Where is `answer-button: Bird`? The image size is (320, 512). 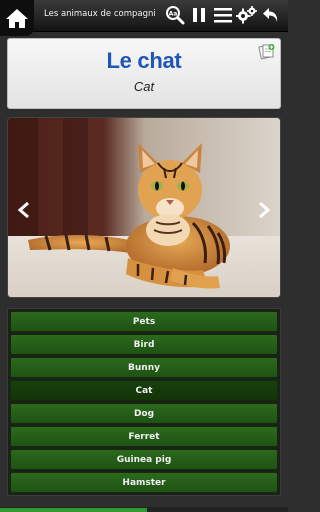
answer-button: Bird is located at coordinates (144, 344).